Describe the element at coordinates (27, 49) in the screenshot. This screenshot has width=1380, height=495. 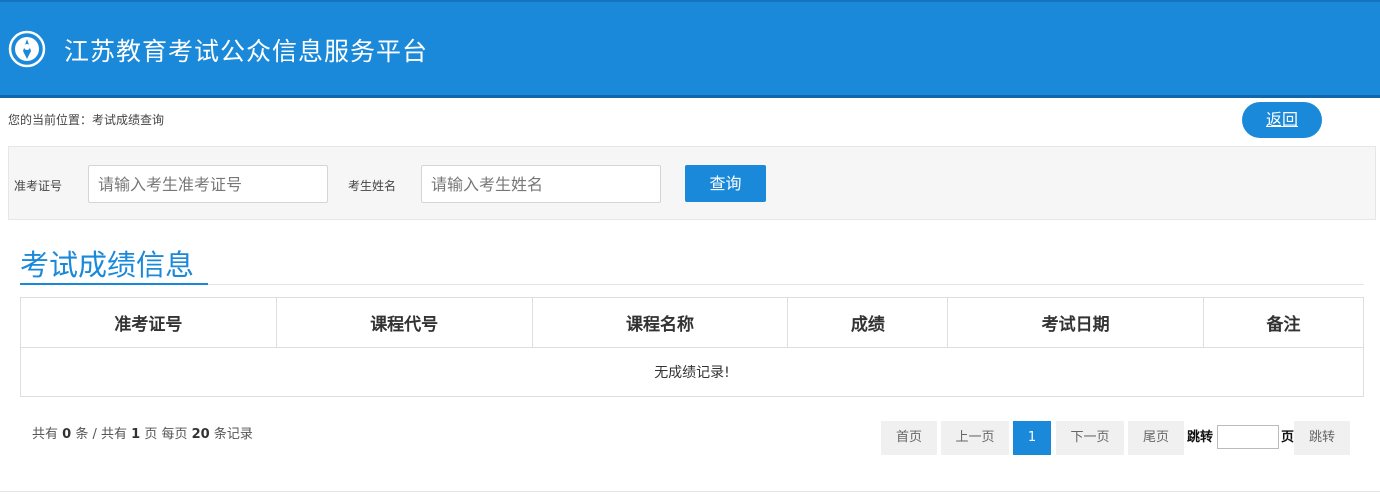
I see `emblem-icon` at that location.